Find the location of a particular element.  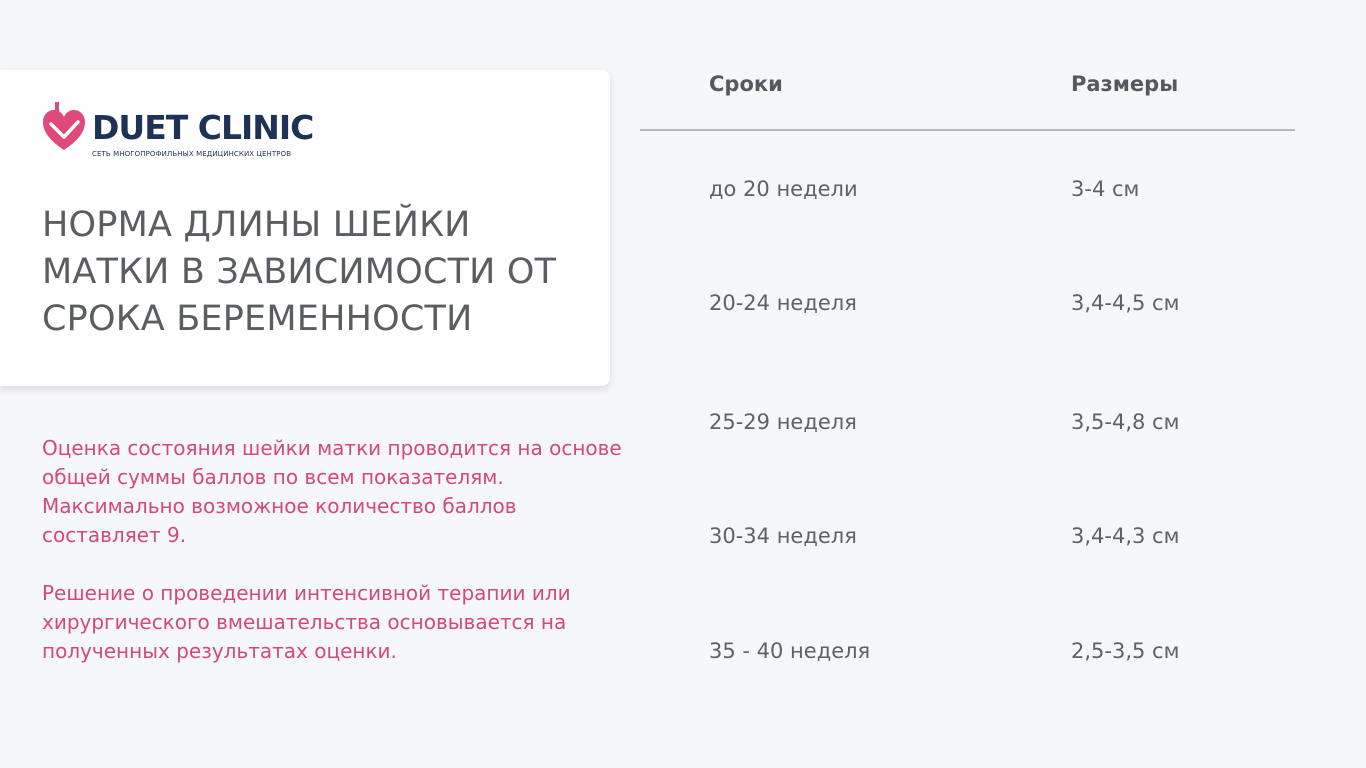

table-cell-size: 2,5-3,5 см is located at coordinates (1125, 651).